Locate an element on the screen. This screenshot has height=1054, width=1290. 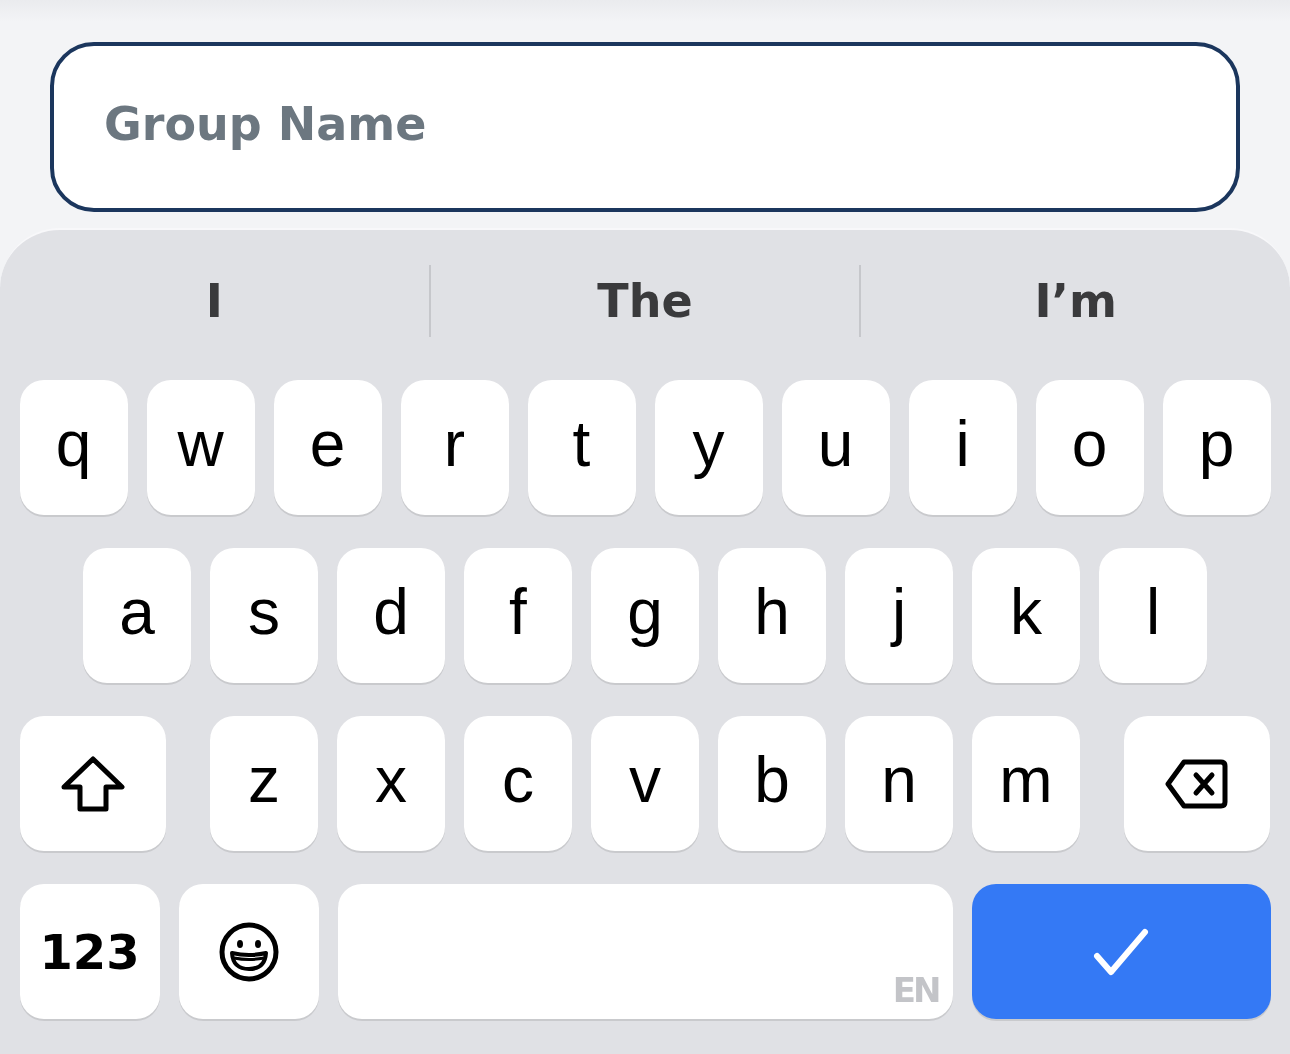
input-field: Group Name is located at coordinates (645, 127).